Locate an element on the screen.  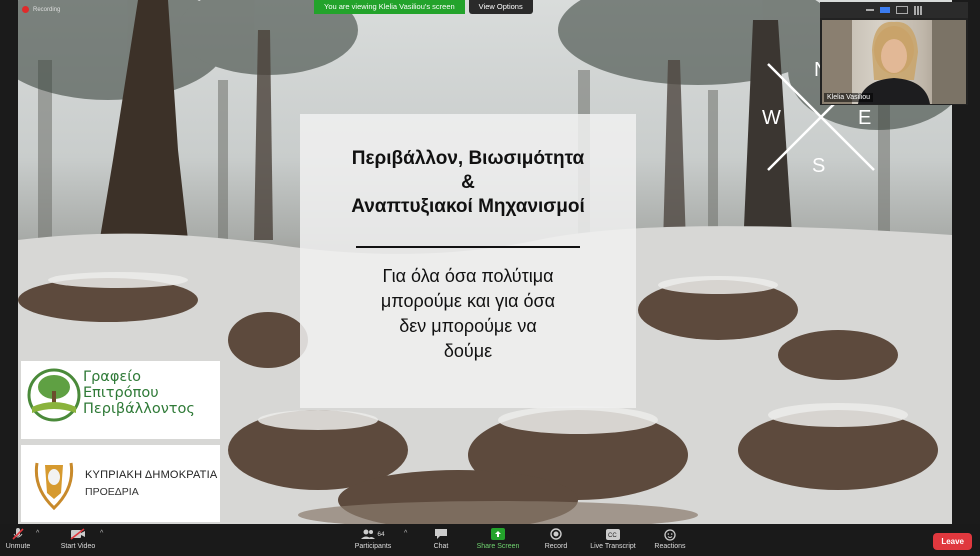
logo1-line: Επιτρόπου is located at coordinates (121, 393).